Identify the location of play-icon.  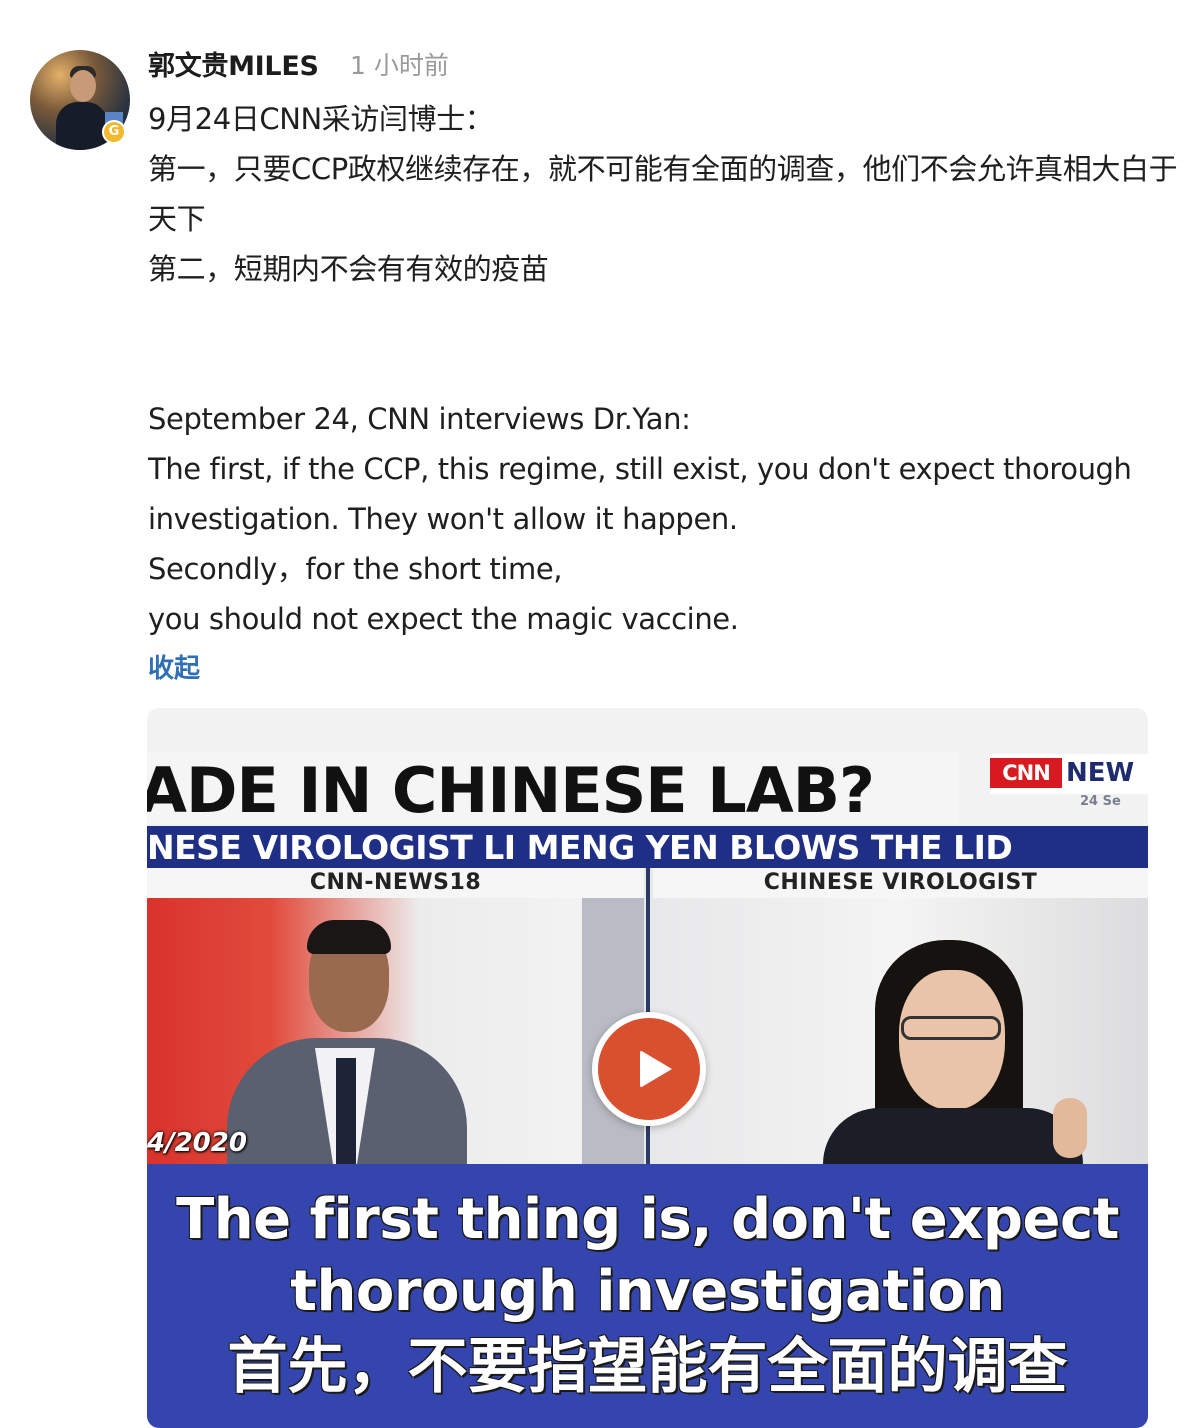
(656, 1069).